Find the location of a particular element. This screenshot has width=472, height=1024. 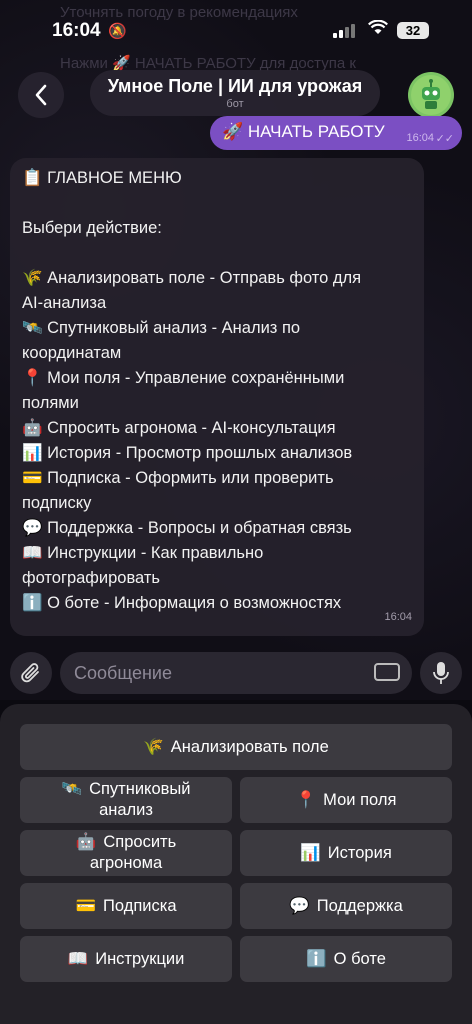

mute-bell-icon: 🔕 is located at coordinates (117, 31).